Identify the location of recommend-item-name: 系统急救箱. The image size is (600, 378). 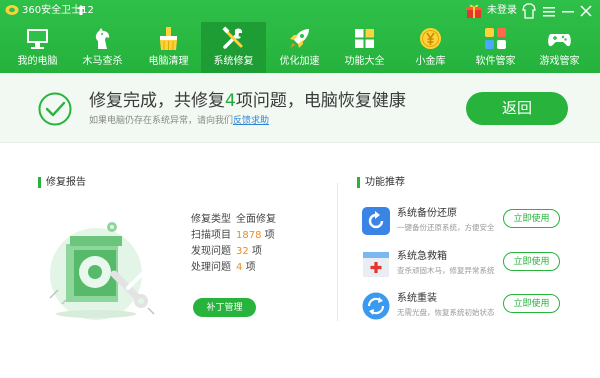
(422, 256).